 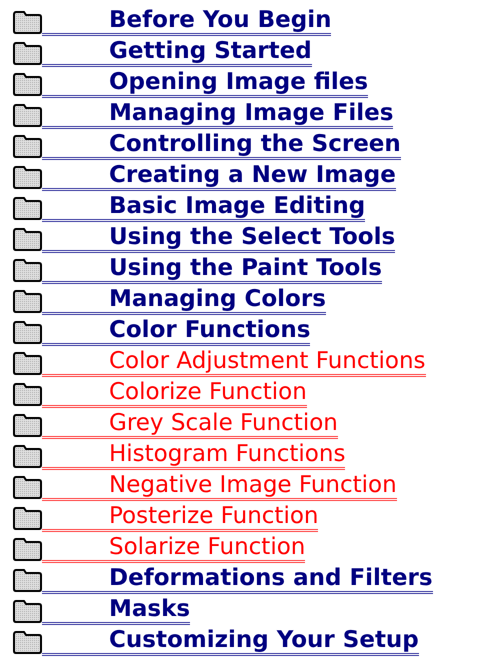 I want to click on topic-link: Managing Colors, so click(x=184, y=300).